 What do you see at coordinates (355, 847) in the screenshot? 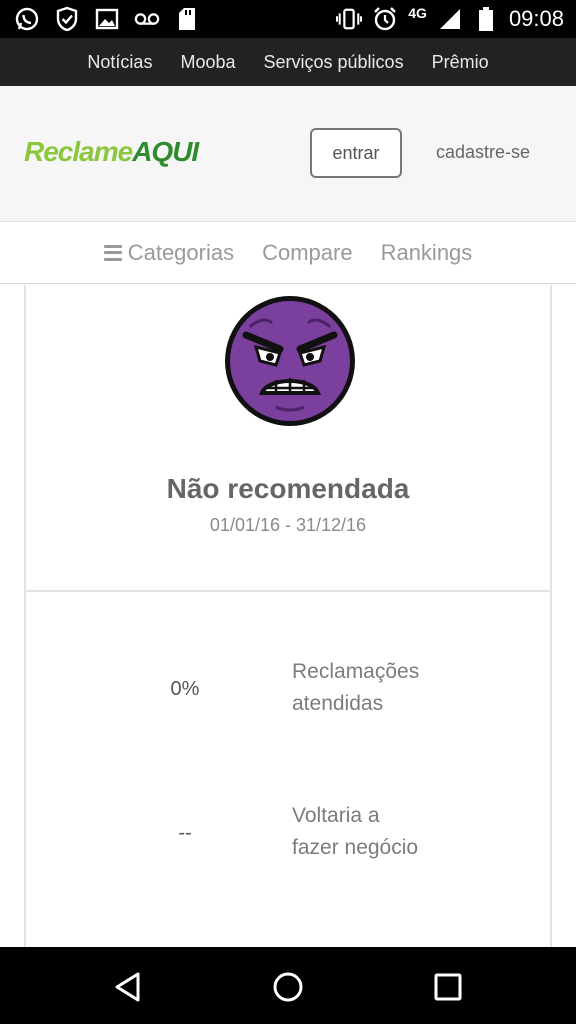
I see `metric-label-line: fazer negócio` at bounding box center [355, 847].